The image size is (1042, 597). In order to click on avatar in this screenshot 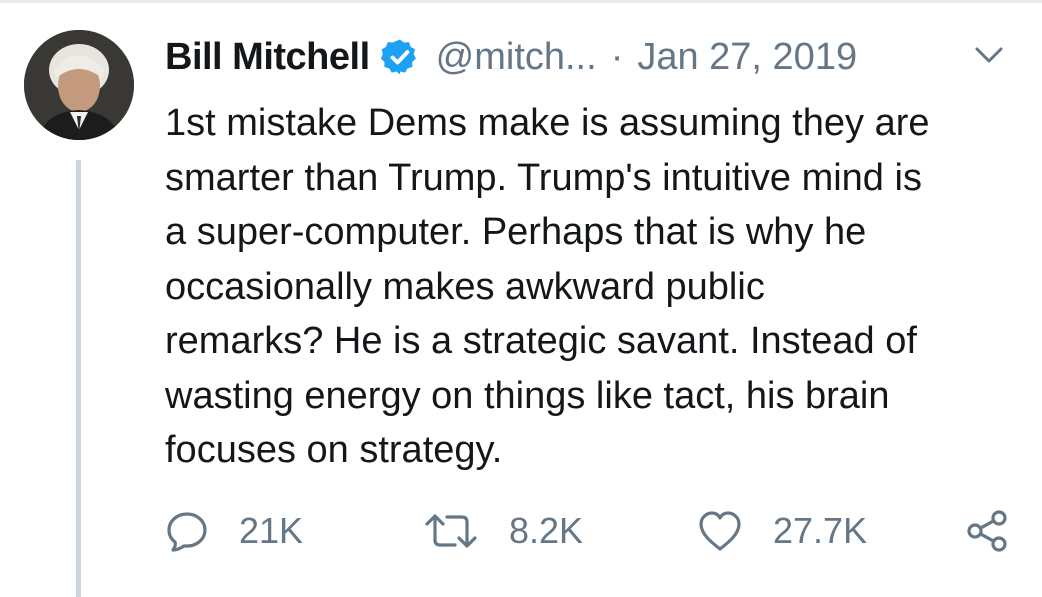, I will do `click(79, 85)`.